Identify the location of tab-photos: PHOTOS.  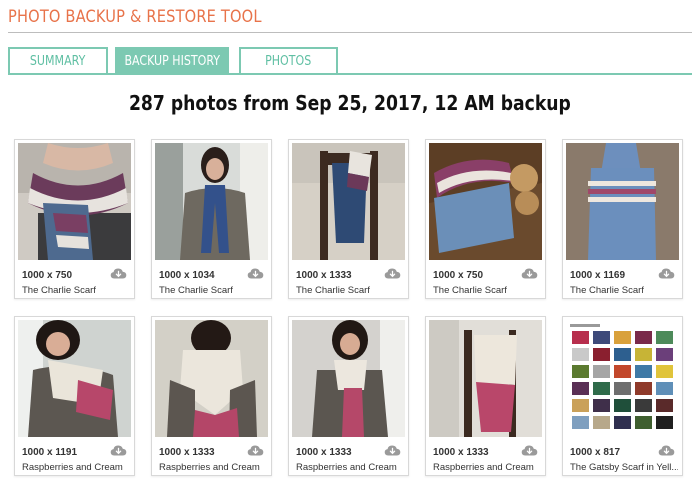
(288, 60).